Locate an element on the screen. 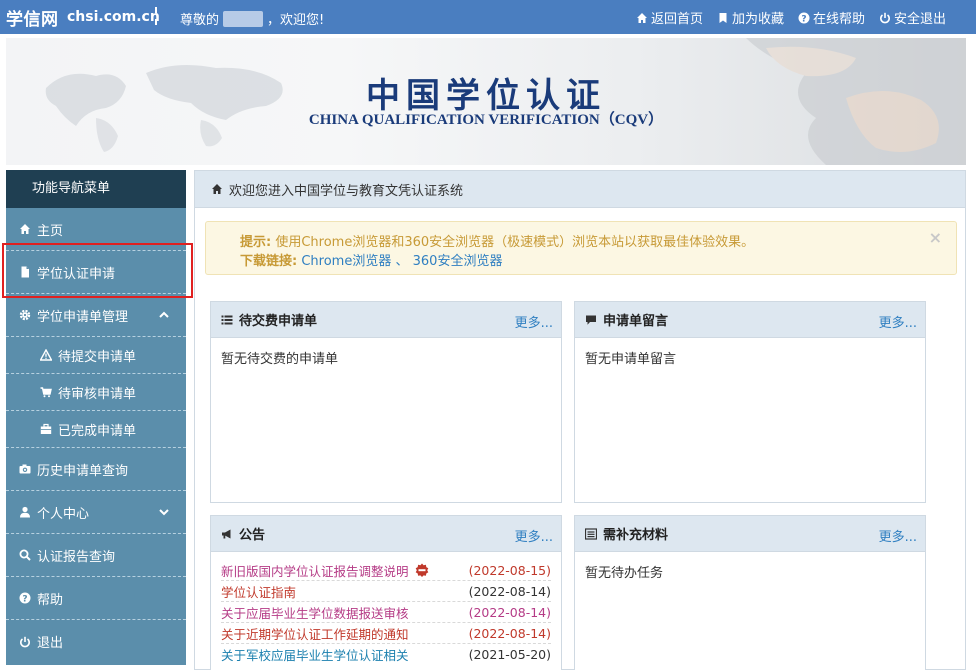  notice-title: 关于军校应届毕业生学位认证相关 is located at coordinates (315, 654).